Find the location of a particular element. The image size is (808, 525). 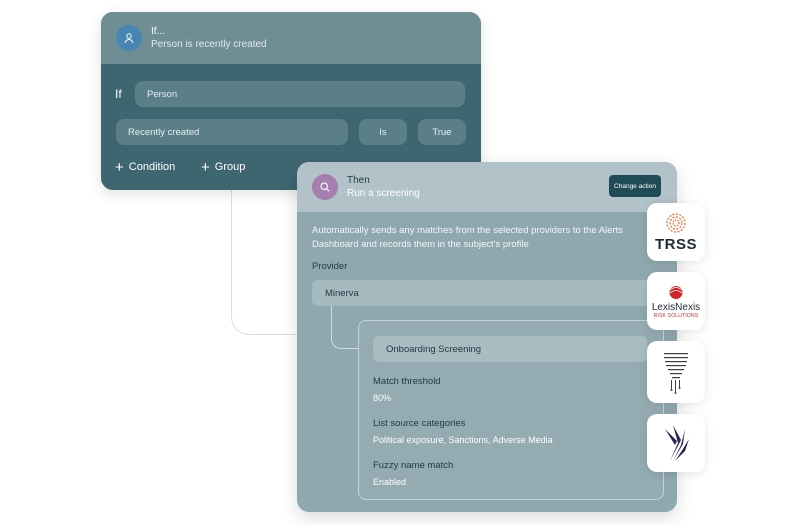

then-card-header: Then Run a screening Change action is located at coordinates (487, 187).